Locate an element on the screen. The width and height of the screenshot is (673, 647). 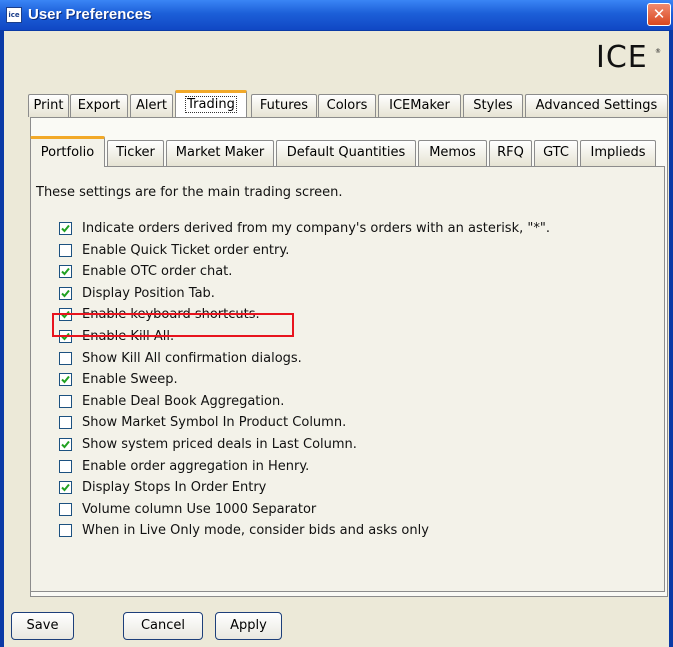
highlight-box is located at coordinates (173, 325).